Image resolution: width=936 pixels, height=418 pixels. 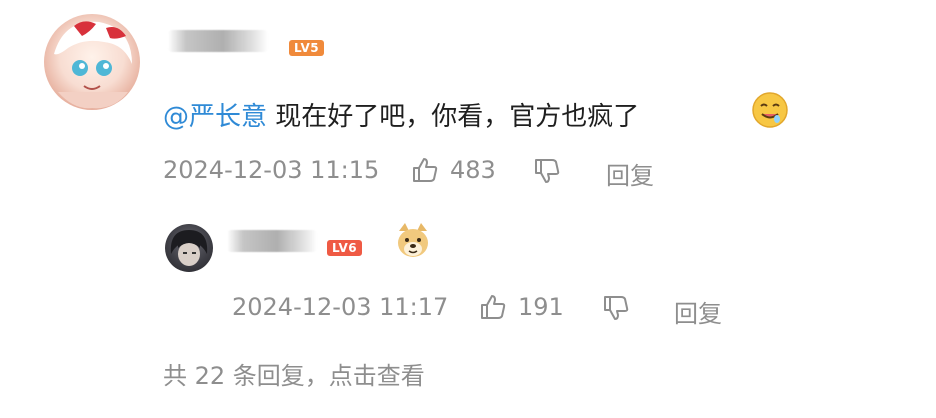 I want to click on timestamp: 2024-12-03 11:15, so click(x=271, y=170).